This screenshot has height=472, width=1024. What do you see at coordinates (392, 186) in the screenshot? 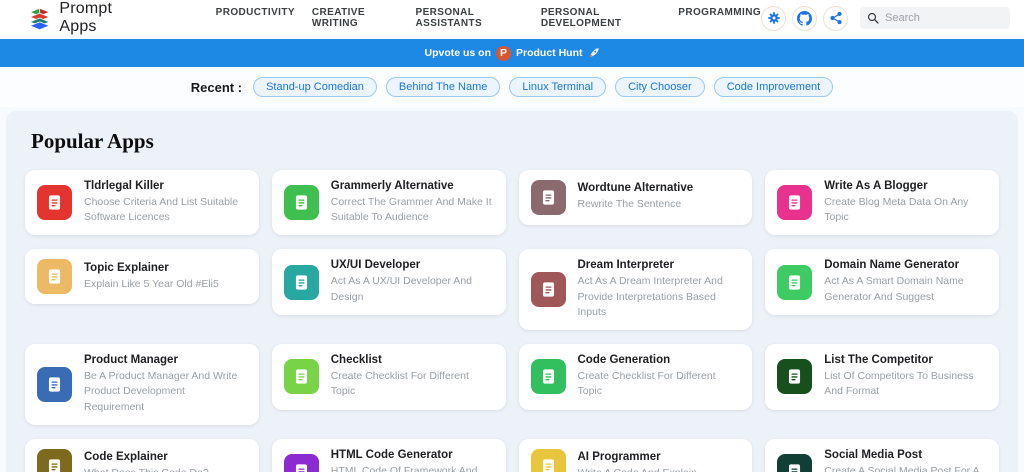
I see `app-title: Grammerly Alternative` at bounding box center [392, 186].